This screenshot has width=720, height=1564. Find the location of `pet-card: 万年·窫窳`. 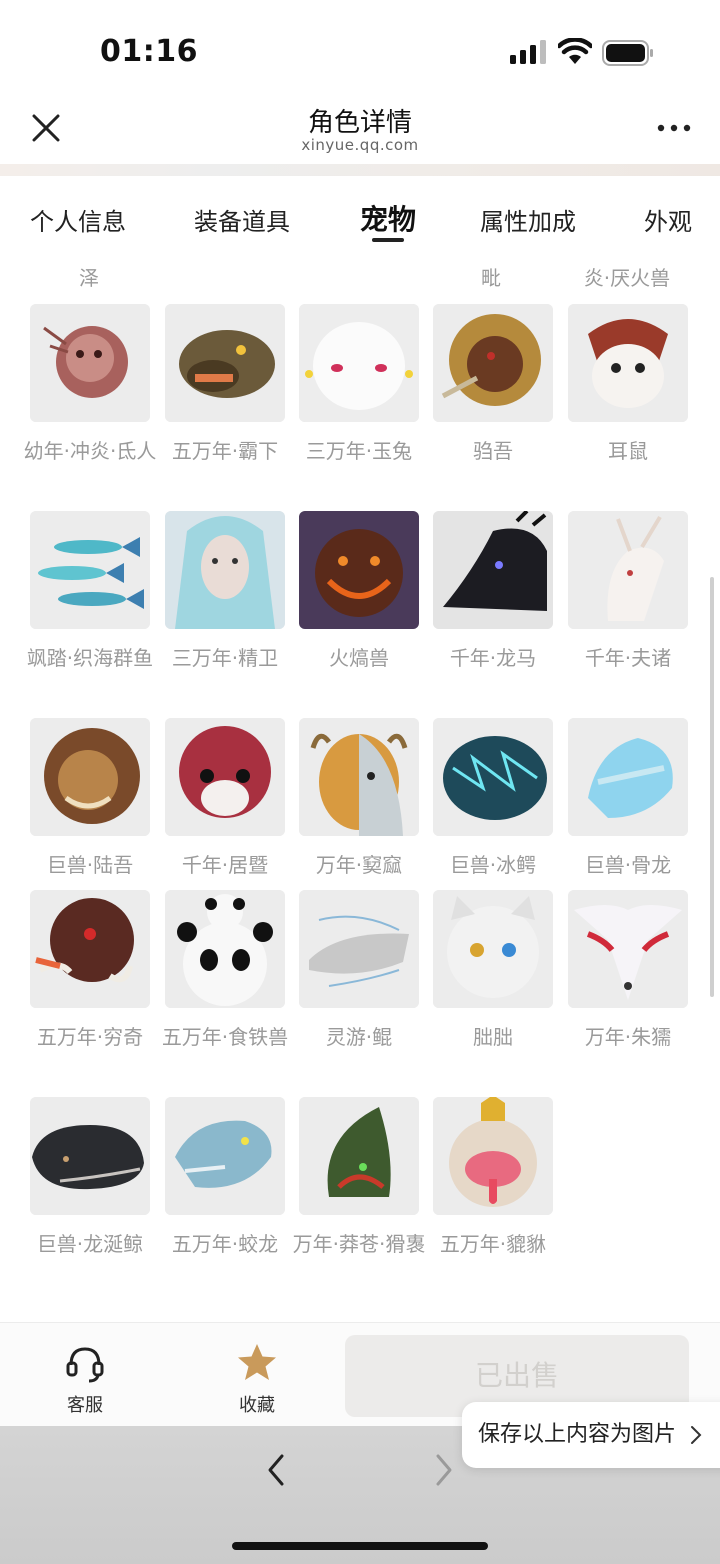

pet-card: 万年·窫窳 is located at coordinates (360, 800).